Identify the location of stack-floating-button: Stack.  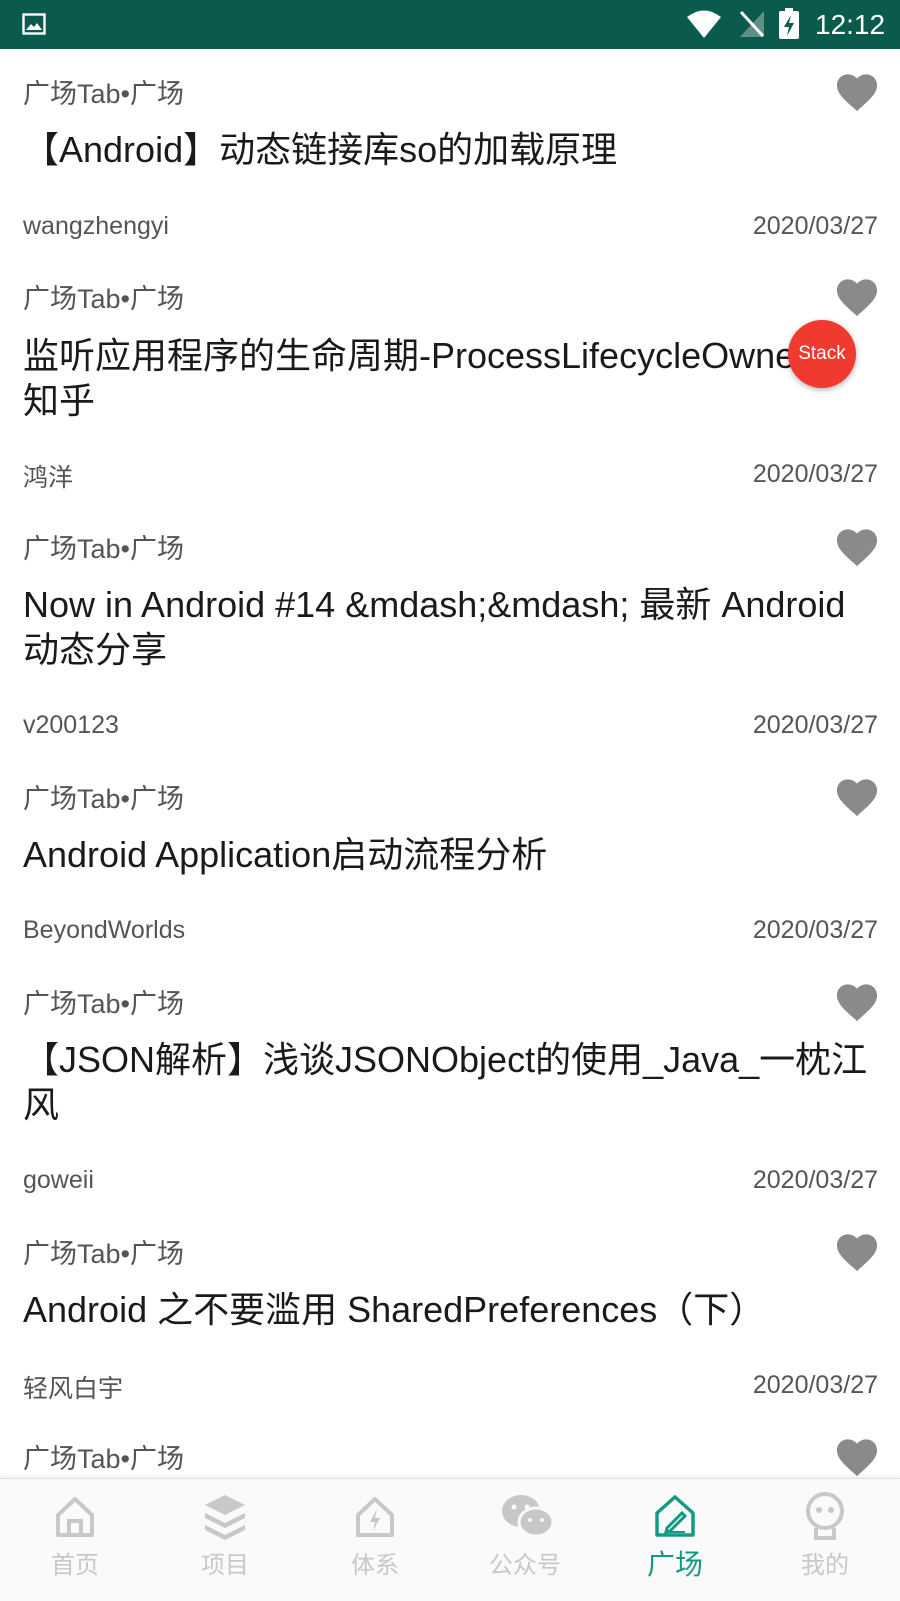
(822, 354).